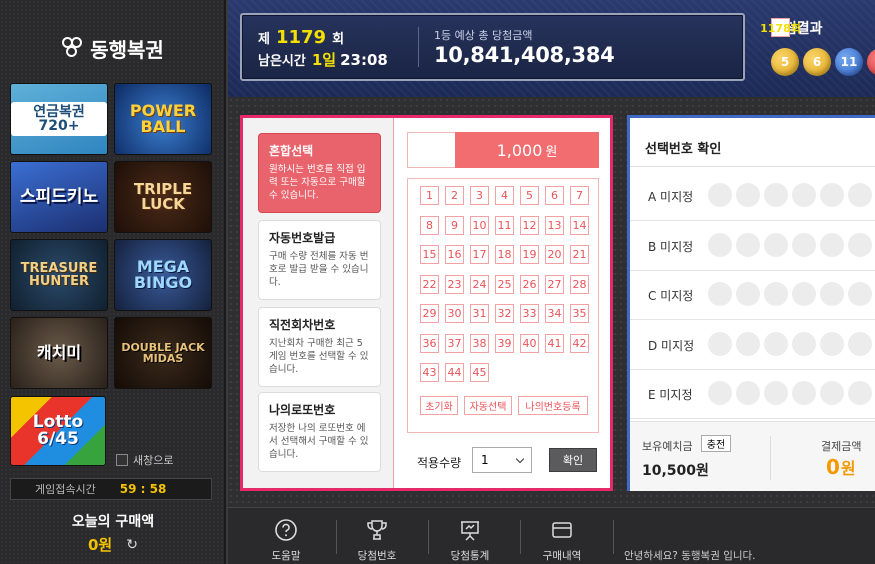 The height and width of the screenshot is (564, 875). What do you see at coordinates (554, 343) in the screenshot?
I see `lotto-number-41: 41` at bounding box center [554, 343].